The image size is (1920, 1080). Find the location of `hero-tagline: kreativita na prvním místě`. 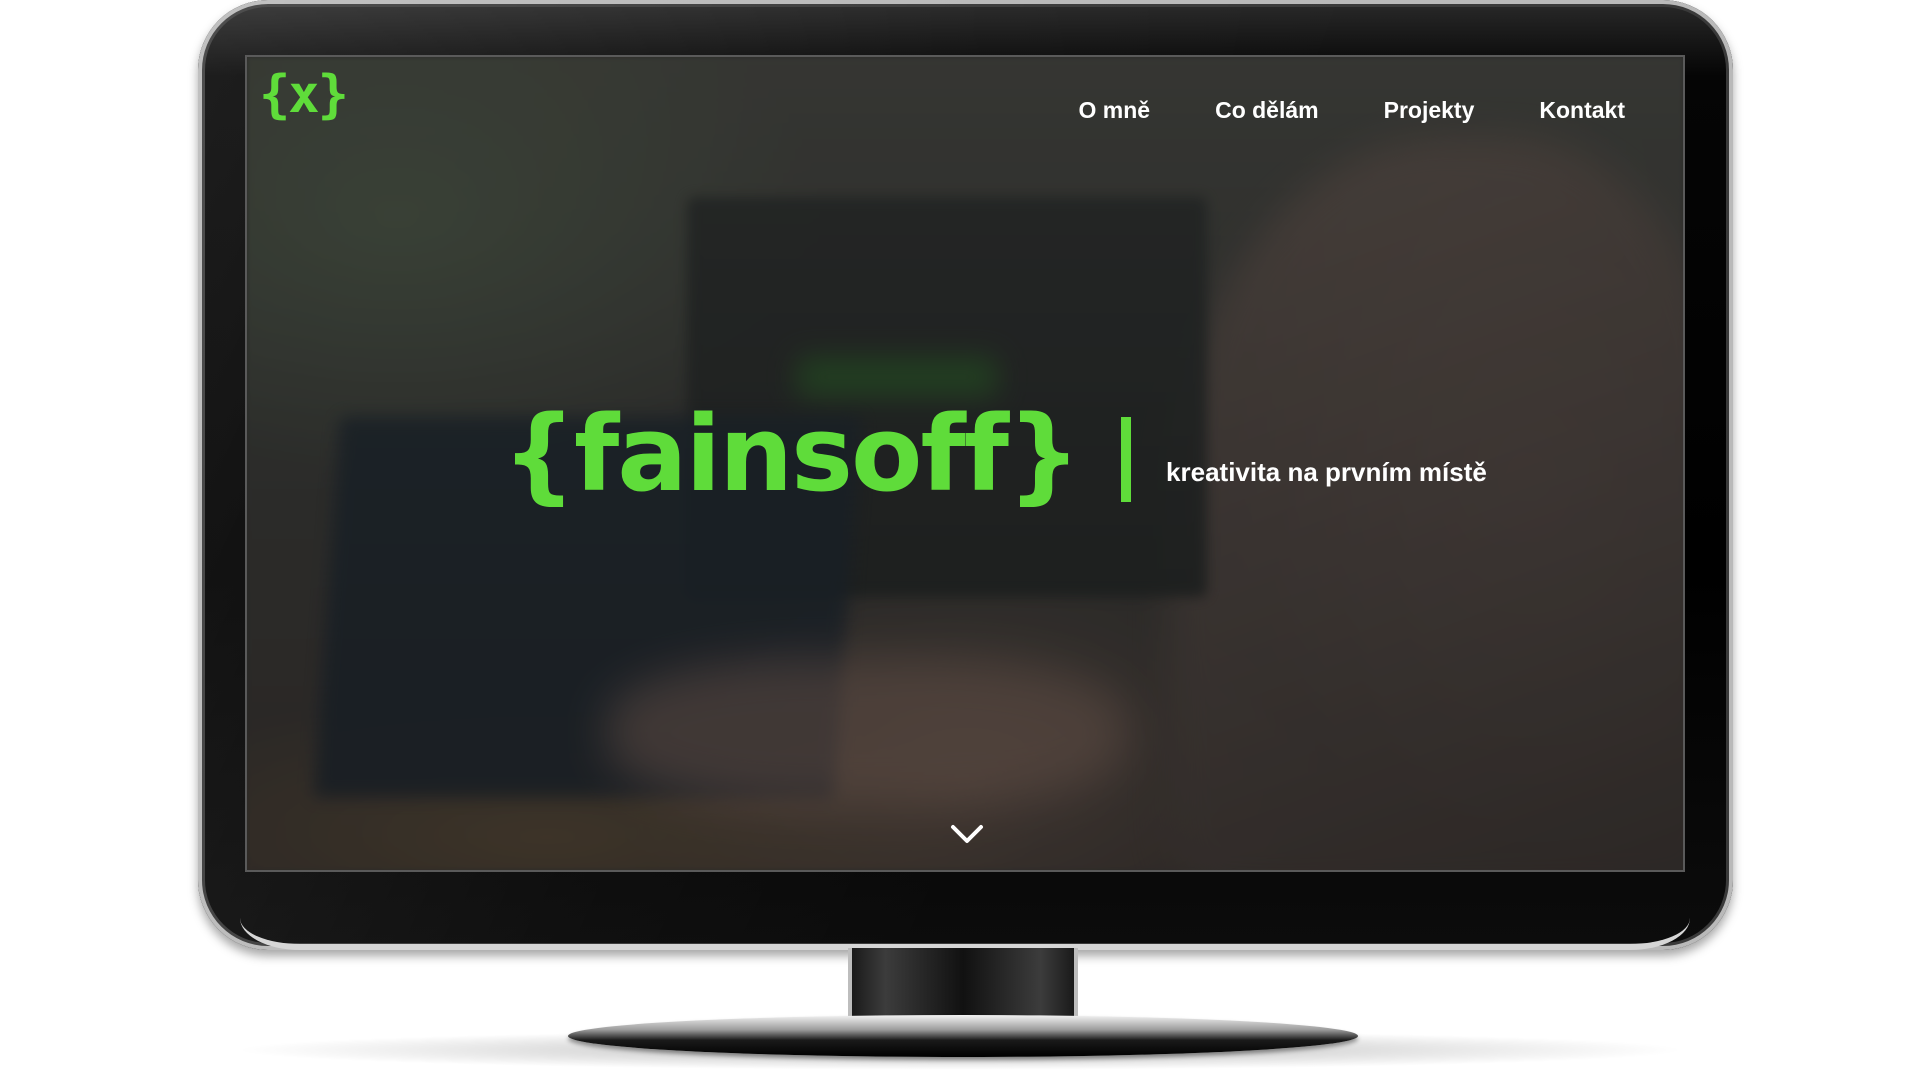

hero-tagline: kreativita na prvním místě is located at coordinates (1326, 472).